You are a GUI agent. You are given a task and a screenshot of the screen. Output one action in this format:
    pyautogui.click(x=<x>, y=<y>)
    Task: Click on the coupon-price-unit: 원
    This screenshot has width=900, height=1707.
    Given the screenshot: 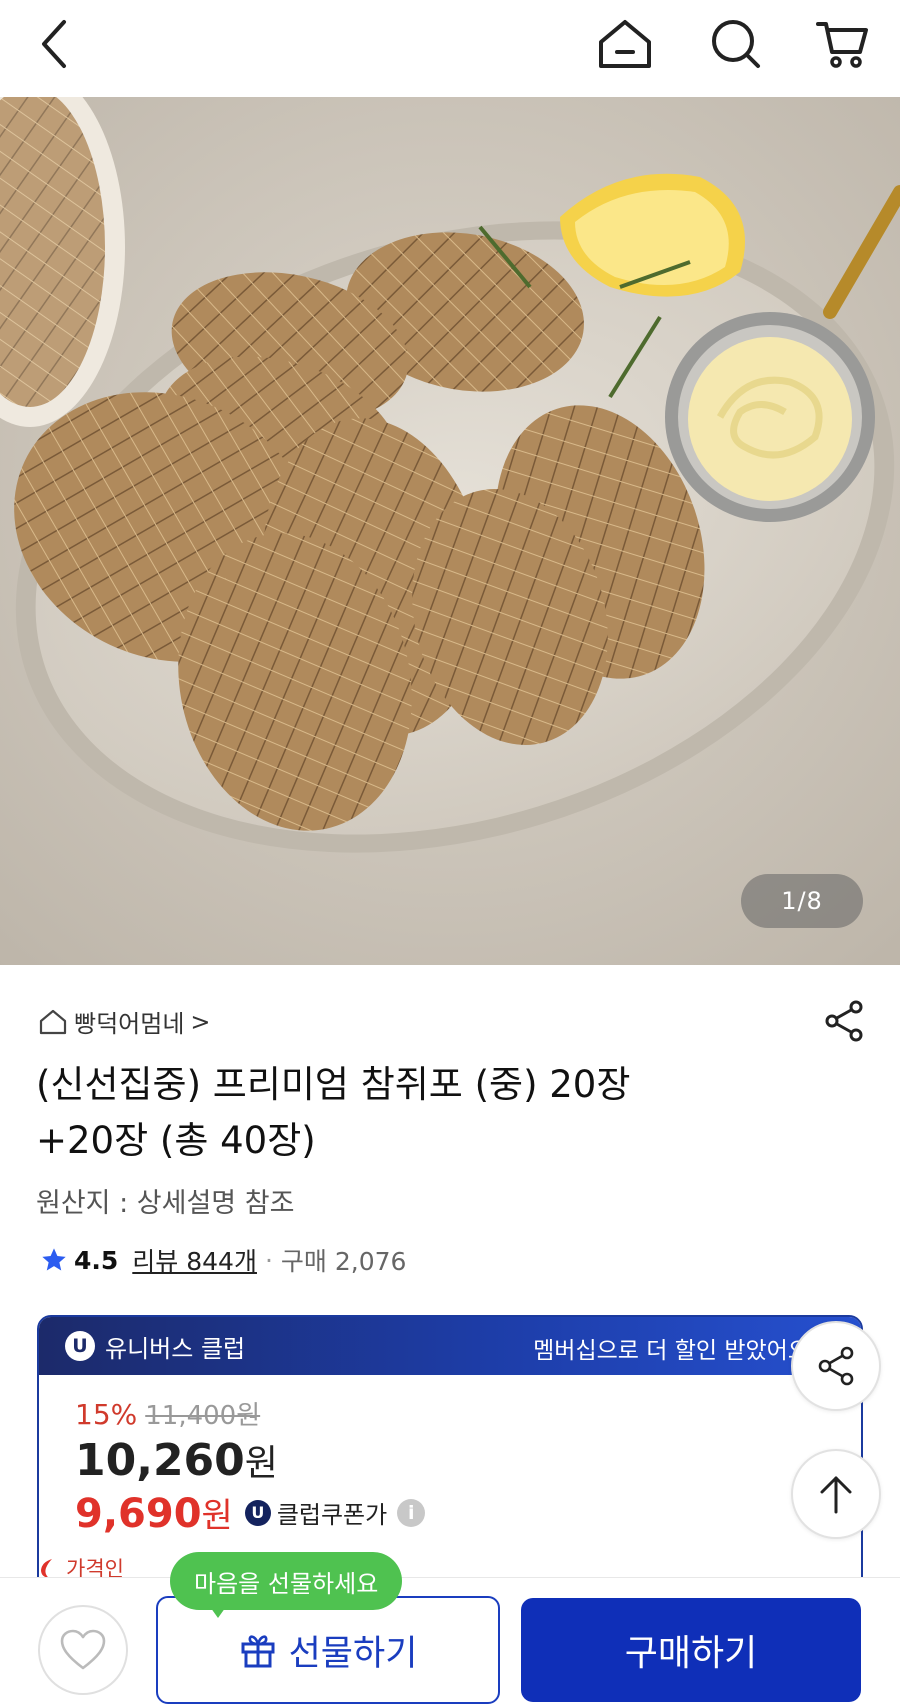 What is the action you would take?
    pyautogui.click(x=217, y=1516)
    